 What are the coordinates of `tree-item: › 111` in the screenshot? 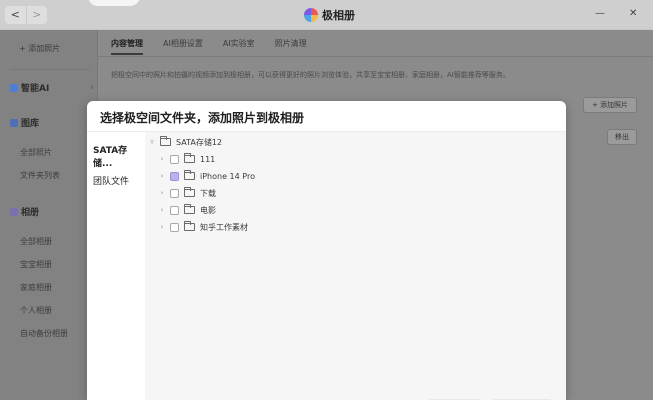 It's located at (187, 159).